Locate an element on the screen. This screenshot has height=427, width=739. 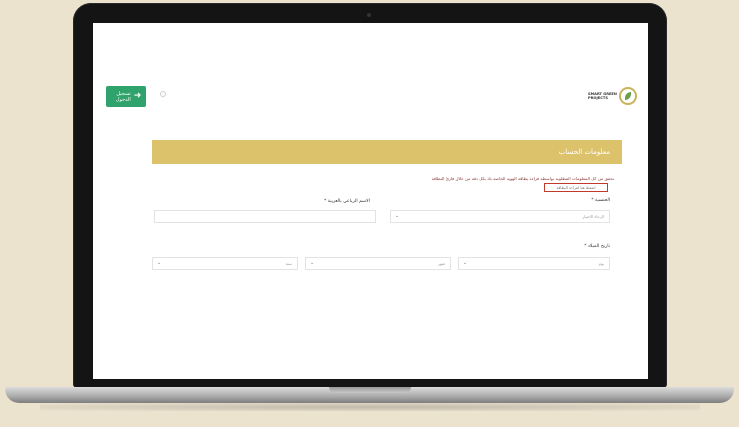
birth-date-label: تاريخ الميلاد * is located at coordinates (597, 246).